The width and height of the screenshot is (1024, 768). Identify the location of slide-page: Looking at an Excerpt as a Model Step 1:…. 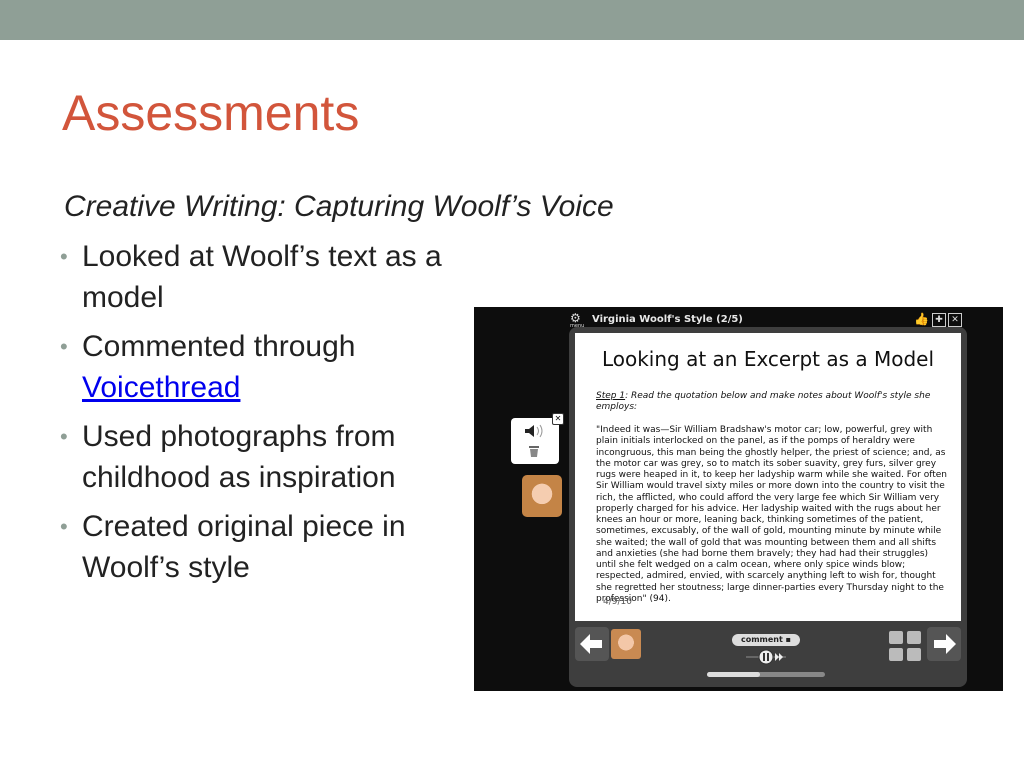
(768, 477).